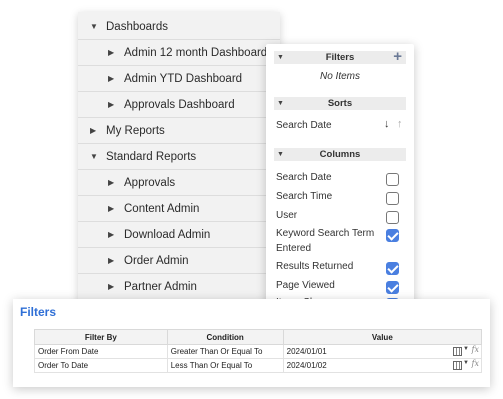 This screenshot has height=399, width=503. What do you see at coordinates (225, 351) in the screenshot?
I see `condition-cell: Greater Than Or Equal To` at bounding box center [225, 351].